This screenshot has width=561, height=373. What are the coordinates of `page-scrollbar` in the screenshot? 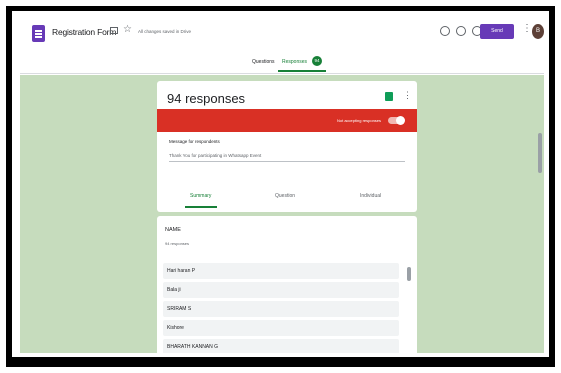 It's located at (540, 153).